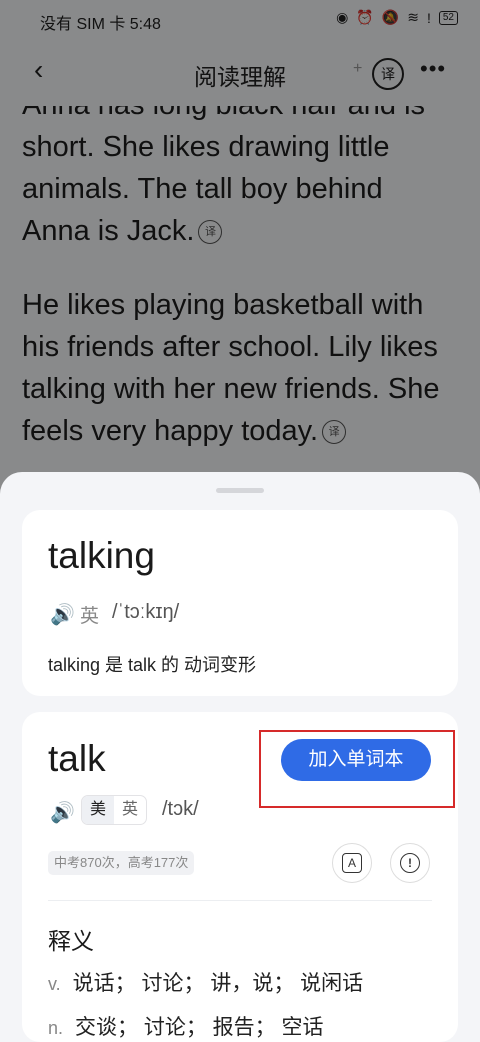  What do you see at coordinates (77, 758) in the screenshot?
I see `base-word-title: talk` at bounding box center [77, 758].